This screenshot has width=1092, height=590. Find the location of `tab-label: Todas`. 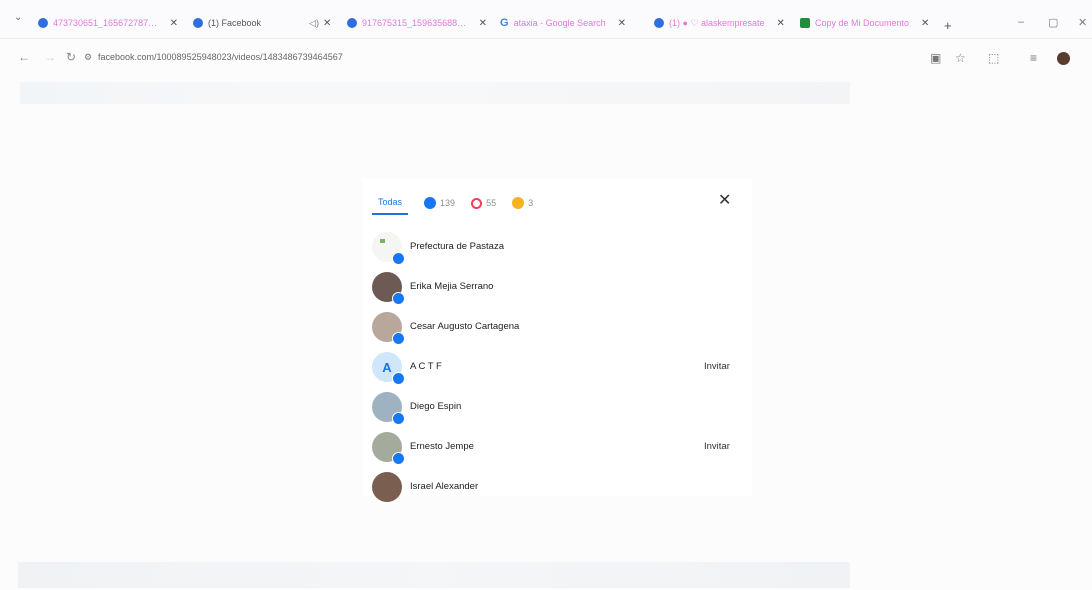

tab-label: Todas is located at coordinates (390, 202).